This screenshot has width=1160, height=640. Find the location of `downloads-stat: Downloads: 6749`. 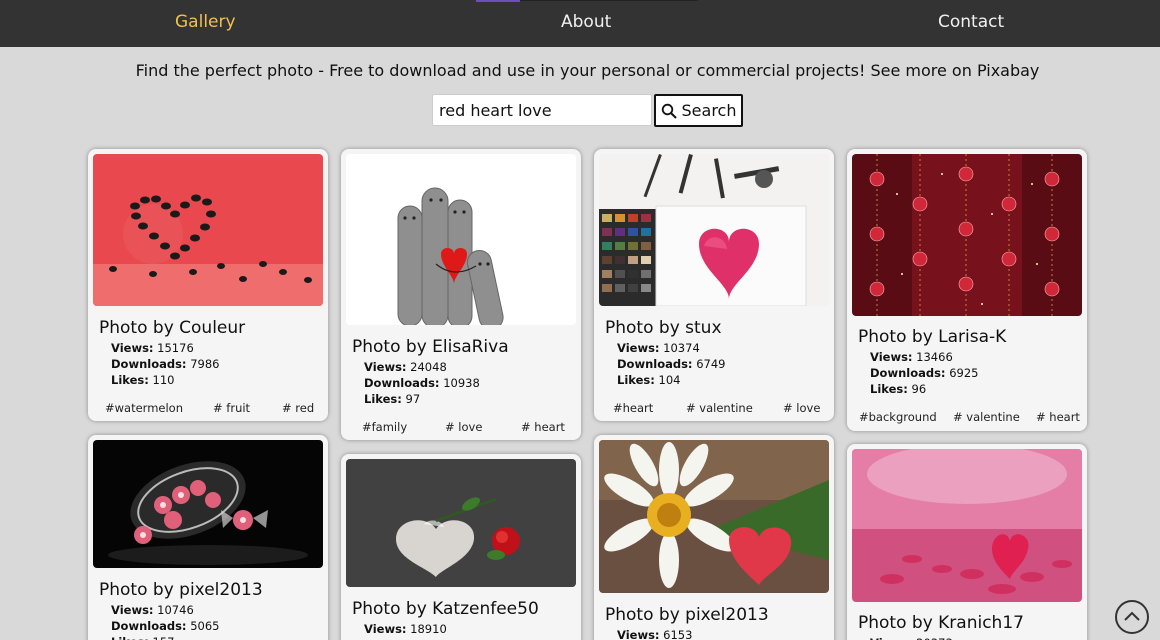

downloads-stat: Downloads: 6749 is located at coordinates (671, 364).